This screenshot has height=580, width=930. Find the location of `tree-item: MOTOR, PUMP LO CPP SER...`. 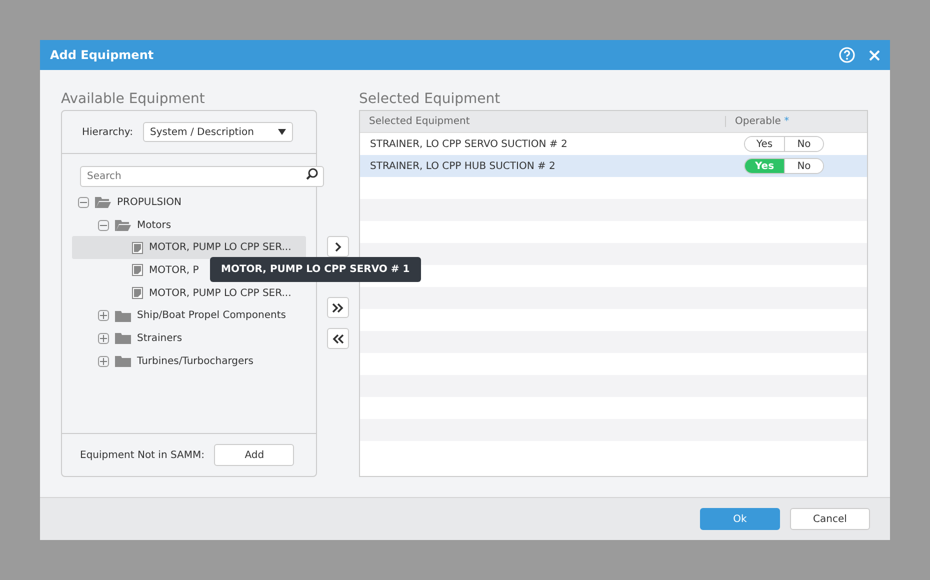

tree-item: MOTOR, PUMP LO CPP SER... is located at coordinates (182, 293).